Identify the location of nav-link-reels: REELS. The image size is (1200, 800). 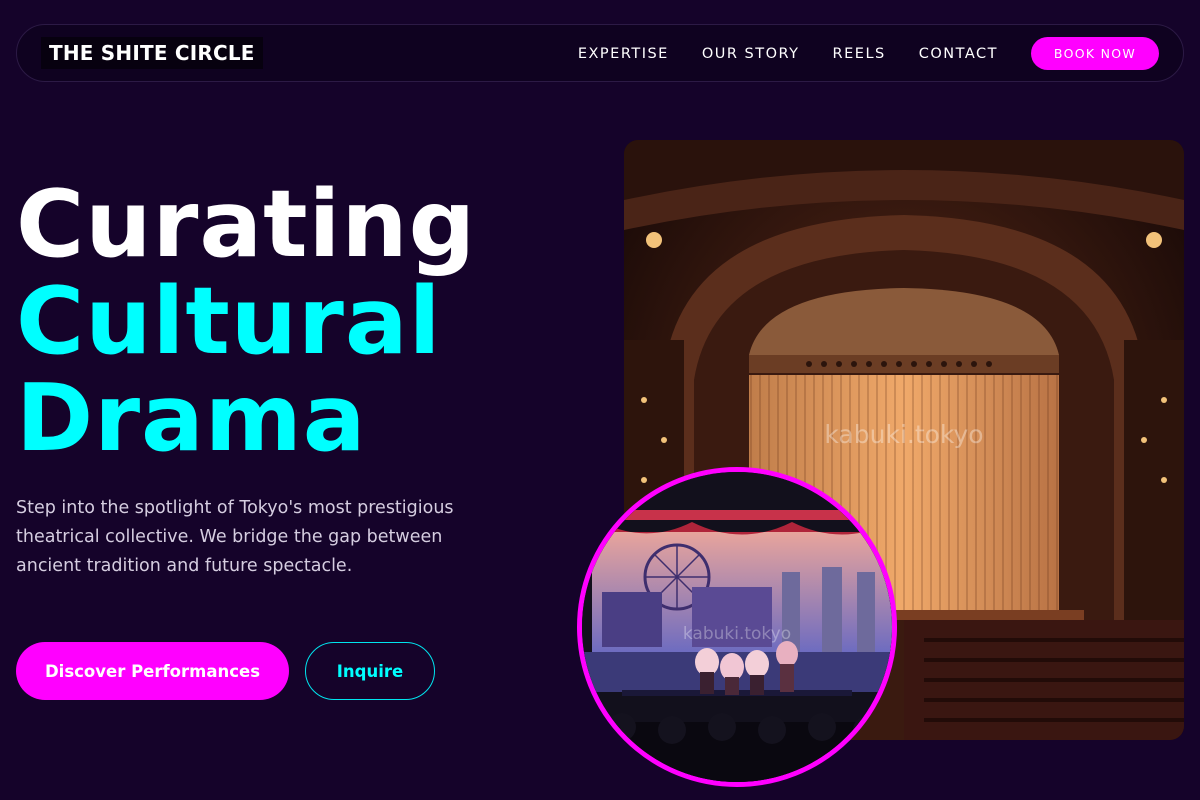
(859, 54).